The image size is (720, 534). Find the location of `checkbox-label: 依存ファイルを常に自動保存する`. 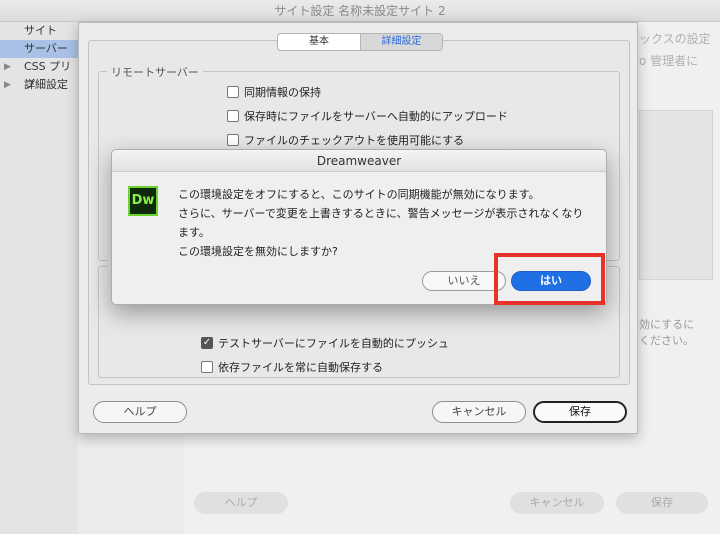

checkbox-label: 依存ファイルを常に自動保存する is located at coordinates (300, 367).